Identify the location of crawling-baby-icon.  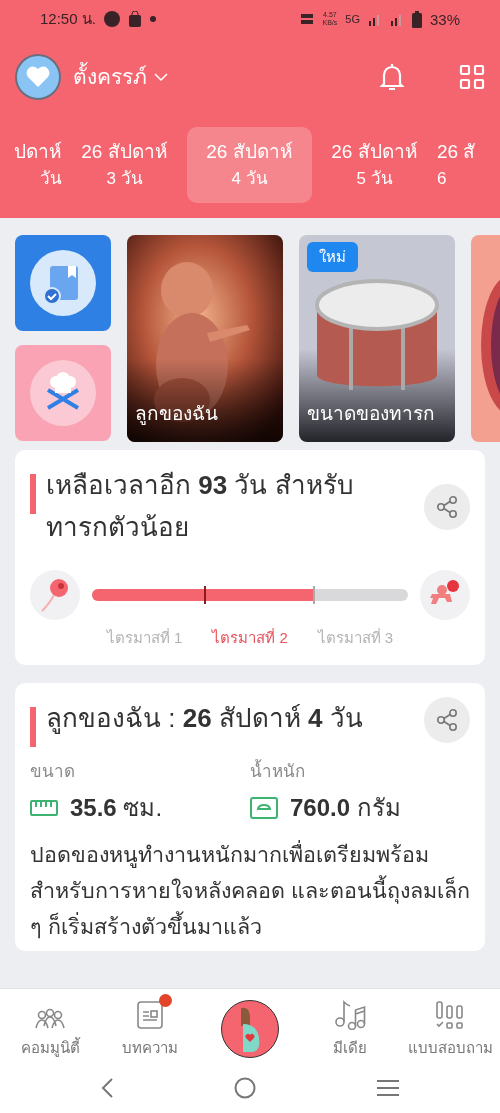
(445, 595).